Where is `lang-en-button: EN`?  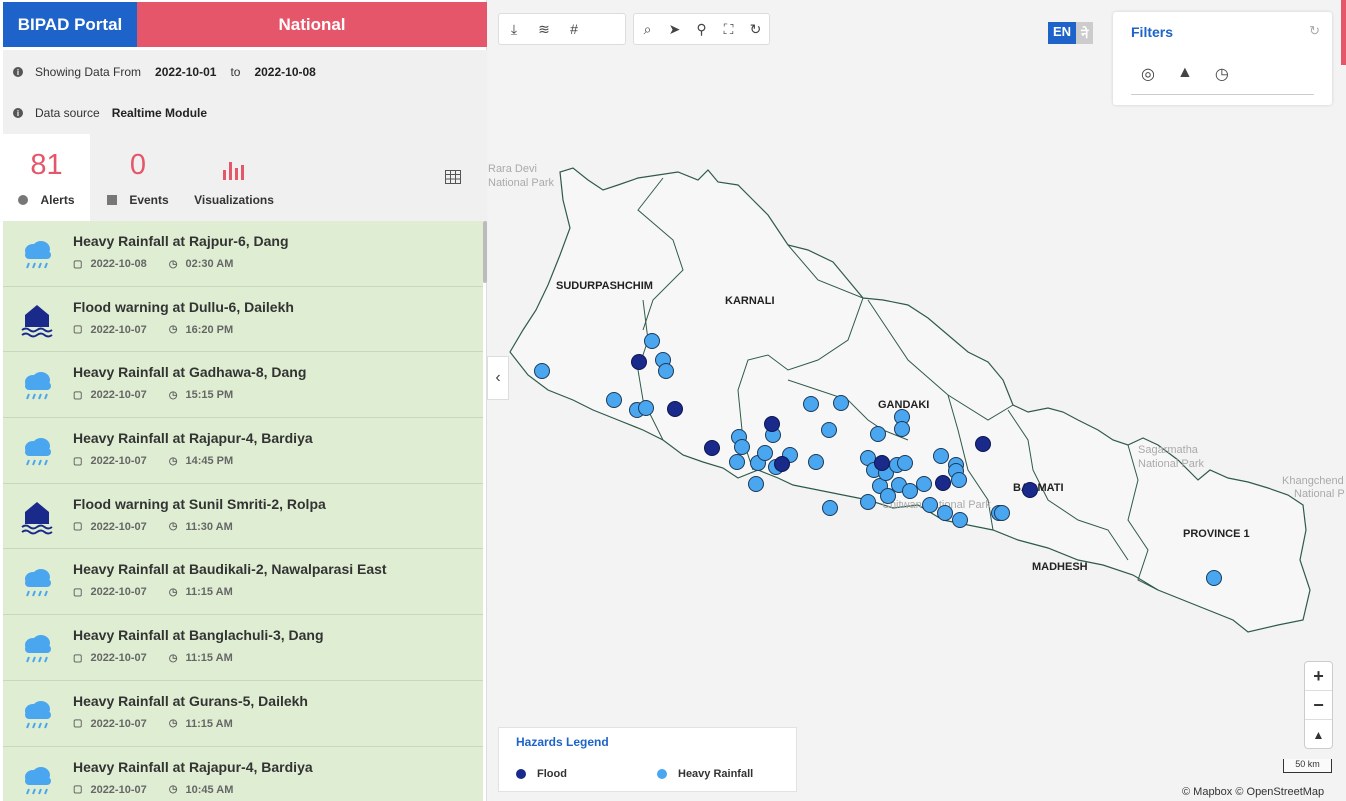 lang-en-button: EN is located at coordinates (1062, 33).